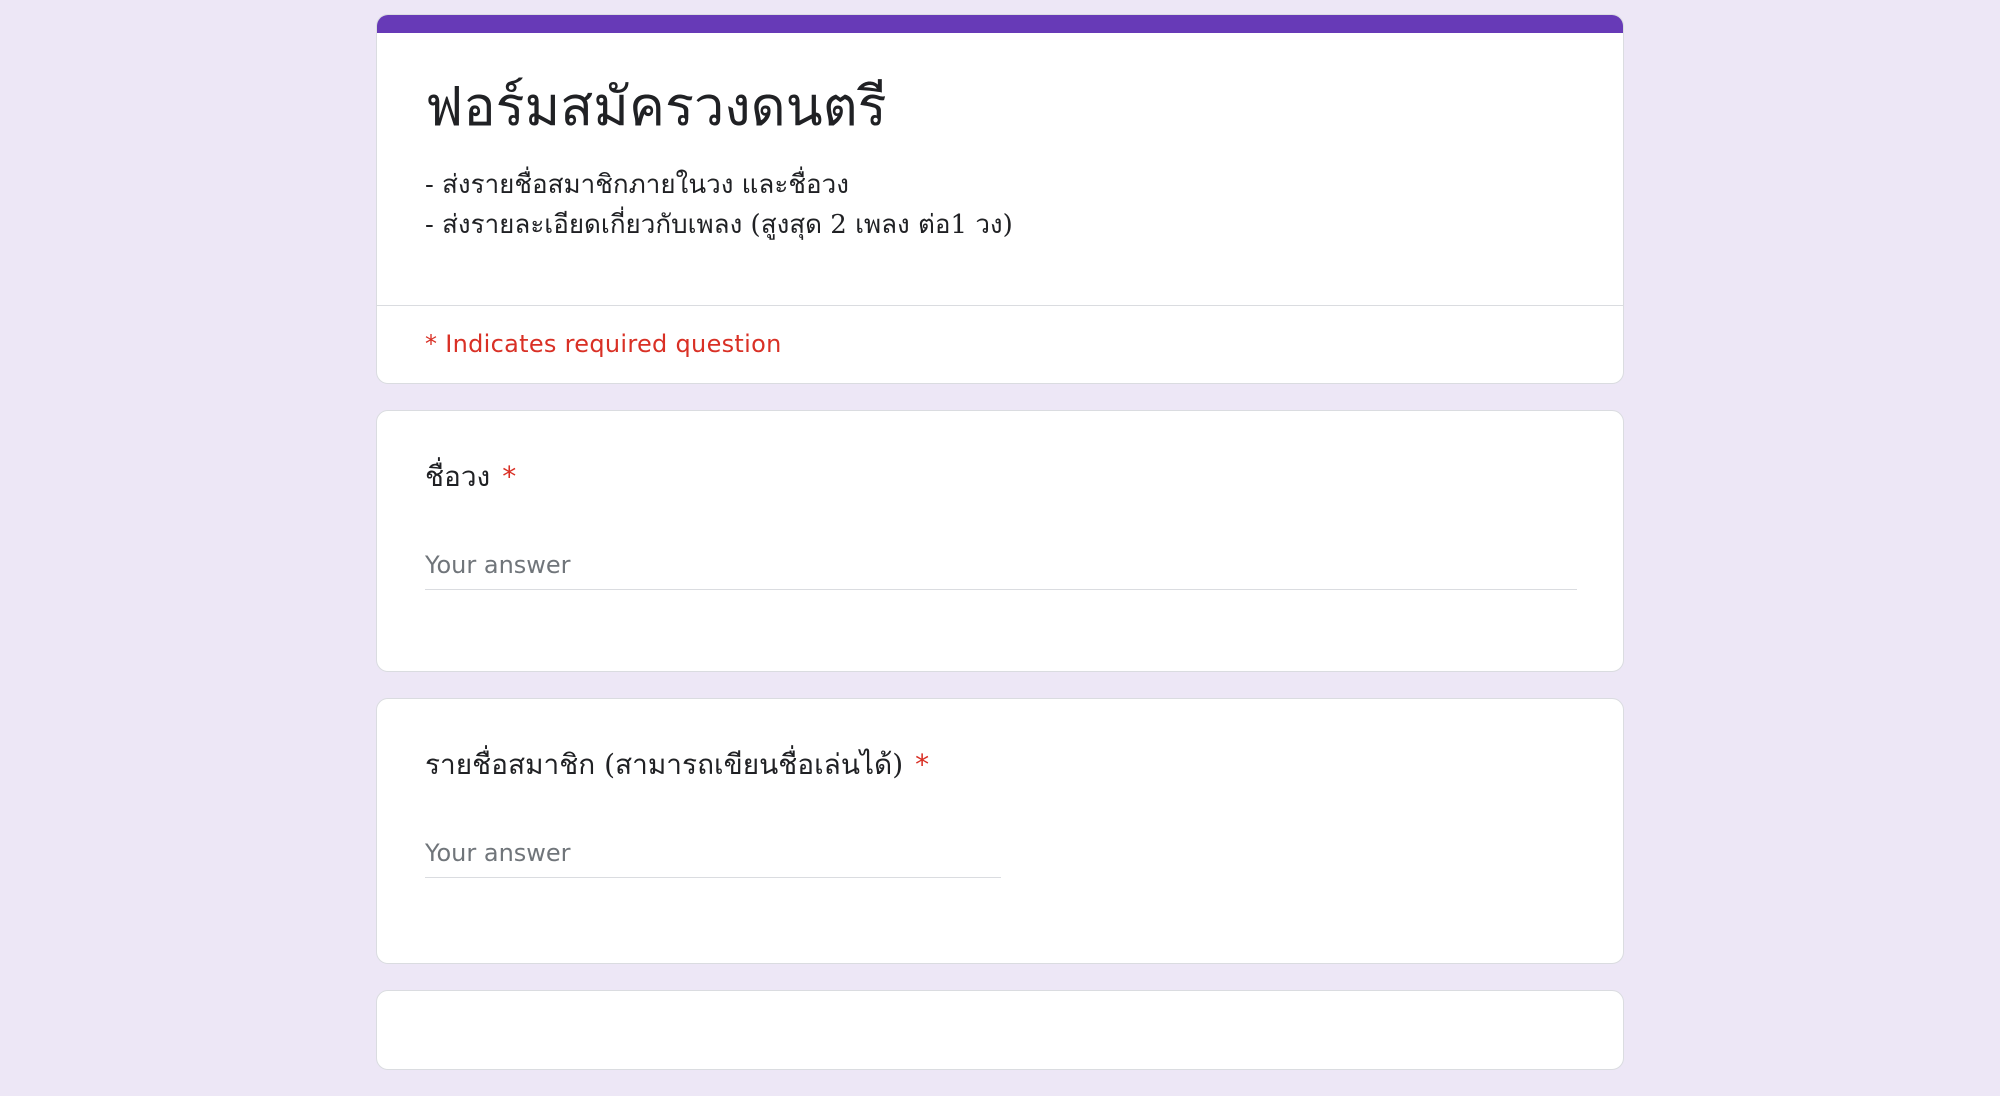 This screenshot has width=2000, height=1096. Describe the element at coordinates (1000, 1030) in the screenshot. I see `question-card-next` at that location.